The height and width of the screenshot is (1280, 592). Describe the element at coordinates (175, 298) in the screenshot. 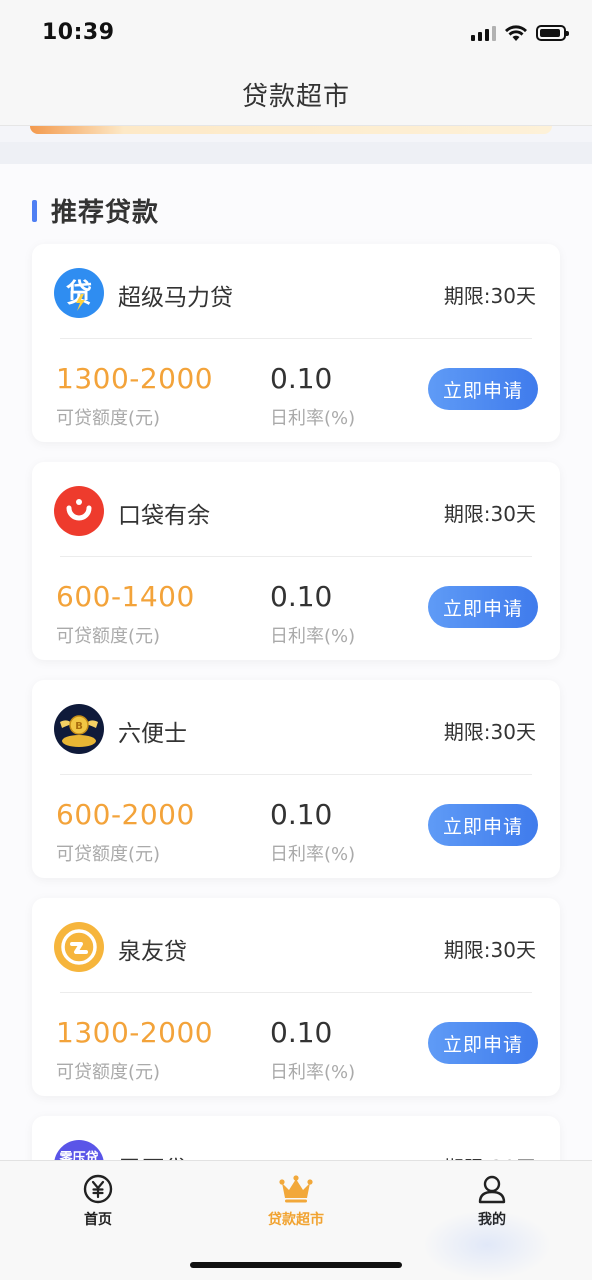

I see `loan-name: 超级马力贷` at that location.